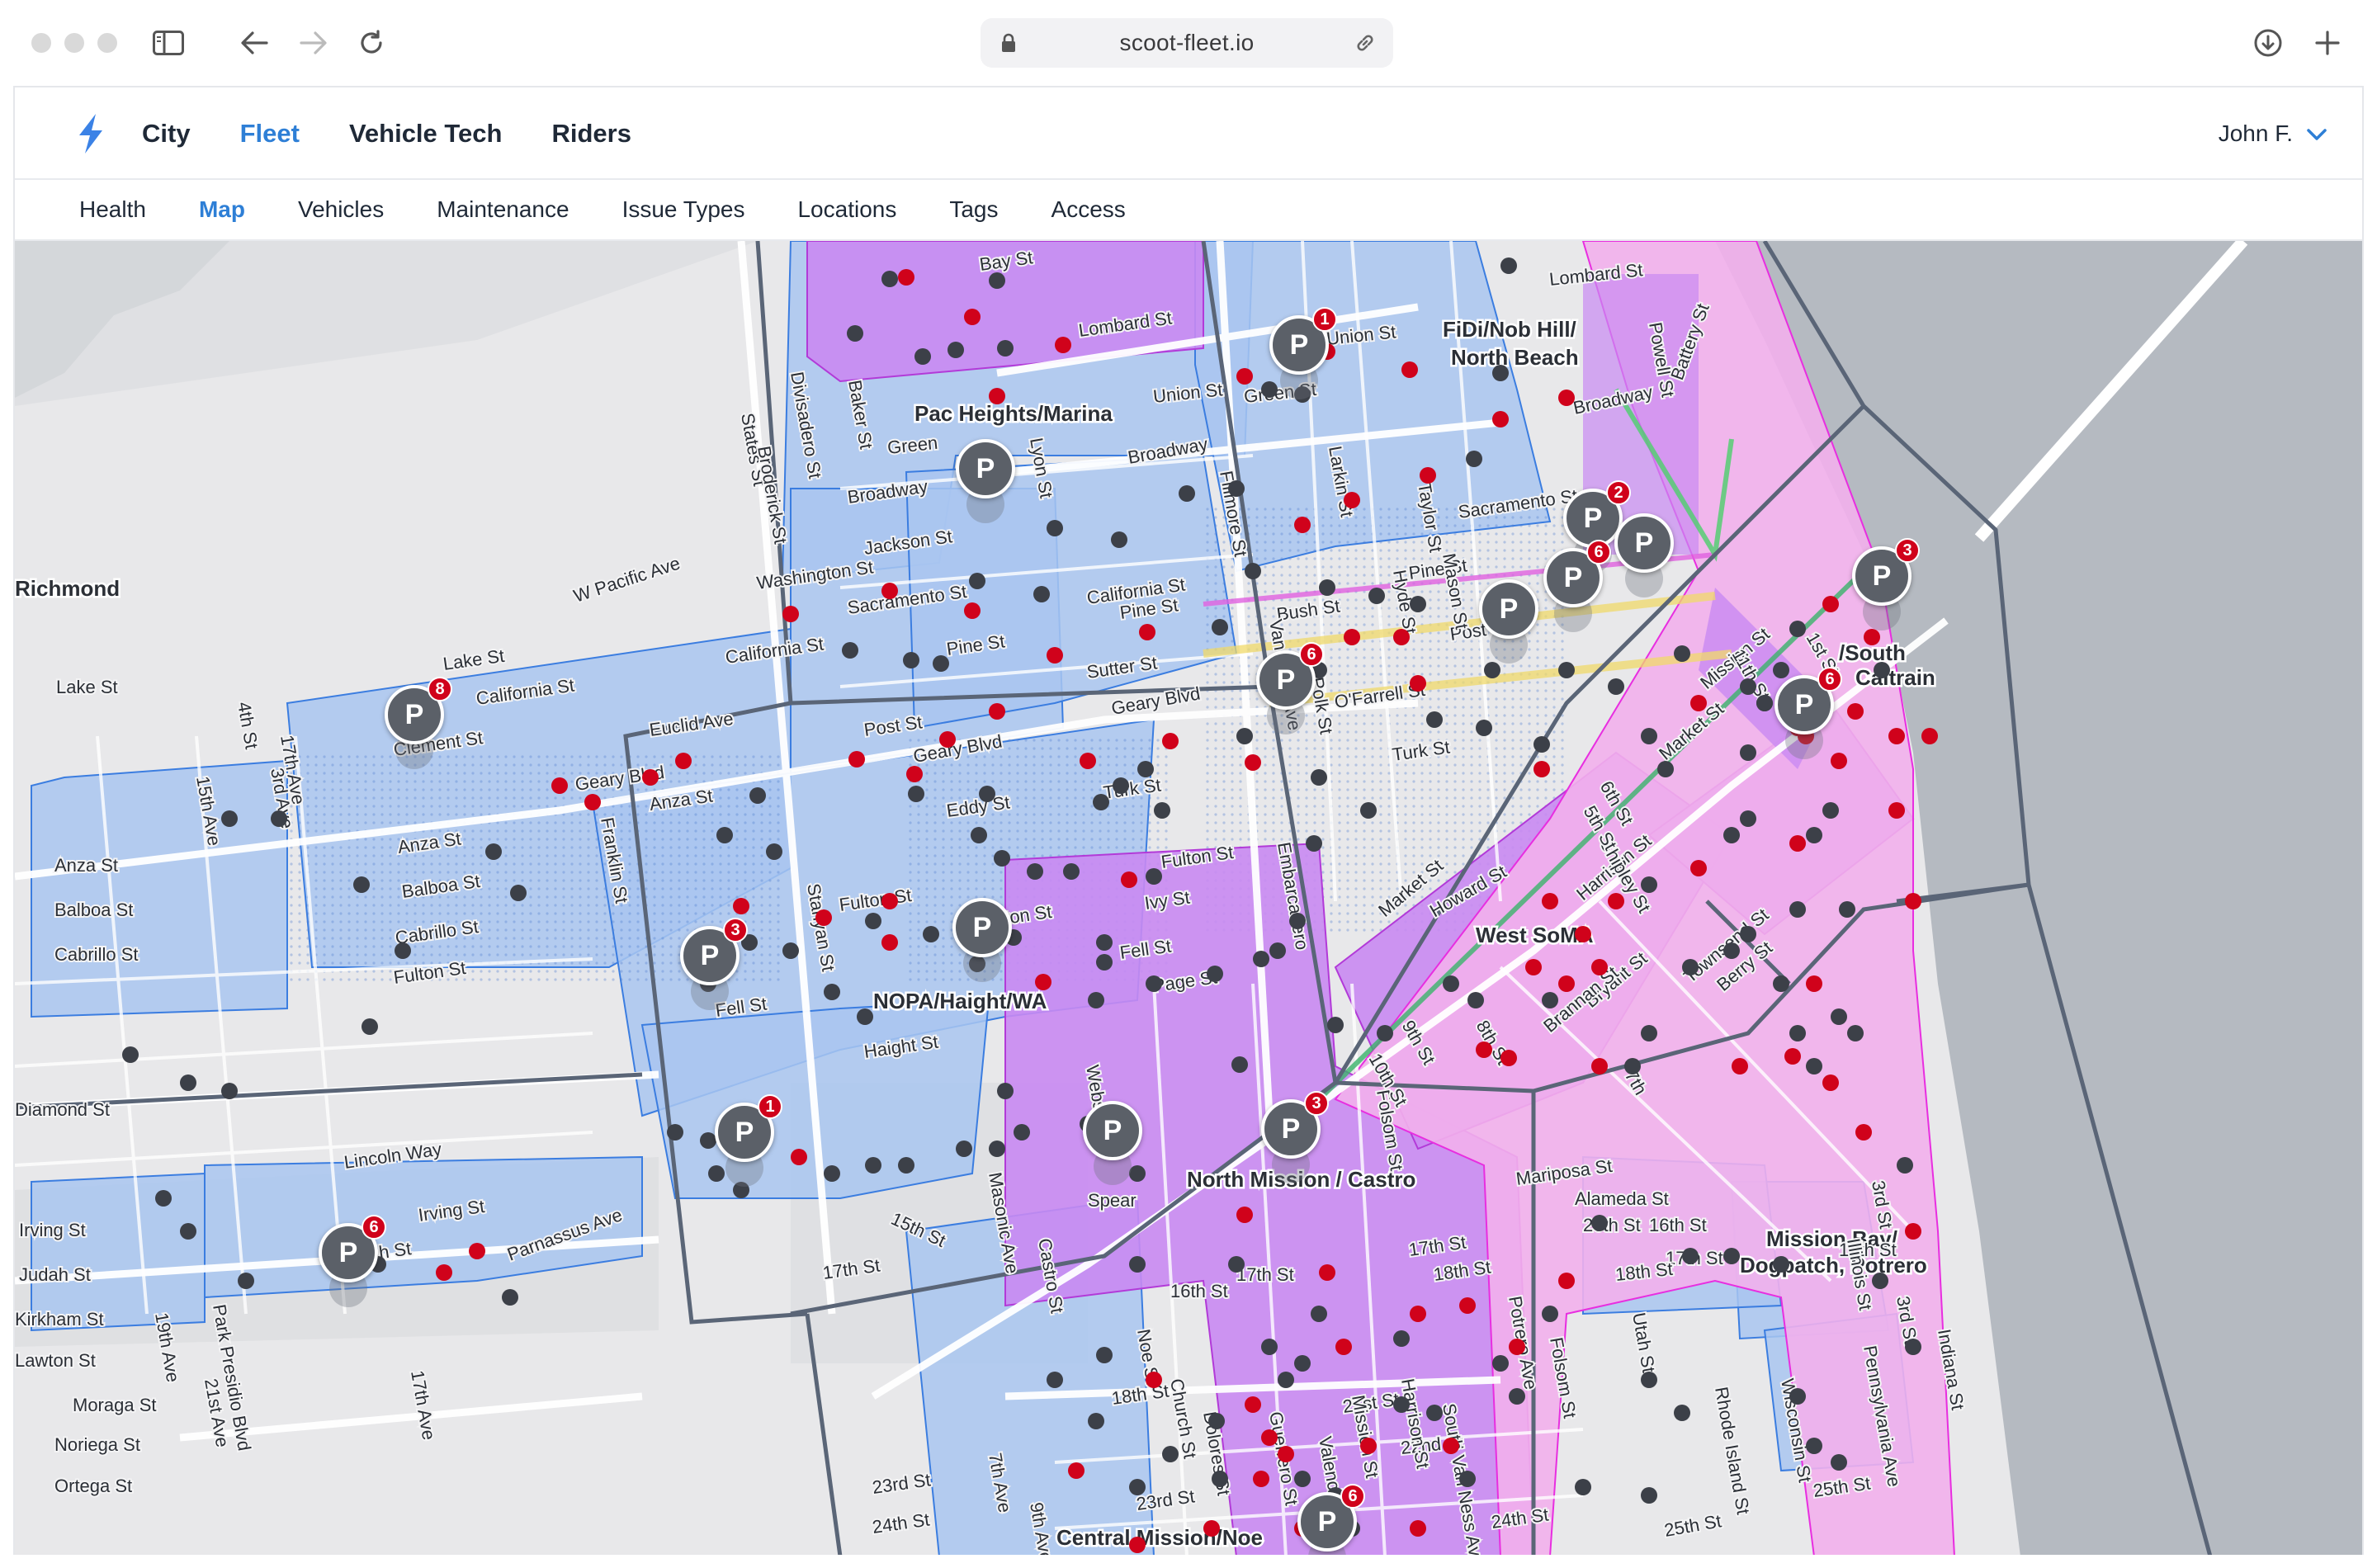  What do you see at coordinates (503, 209) in the screenshot?
I see `tab-maintenance: Maintenance` at bounding box center [503, 209].